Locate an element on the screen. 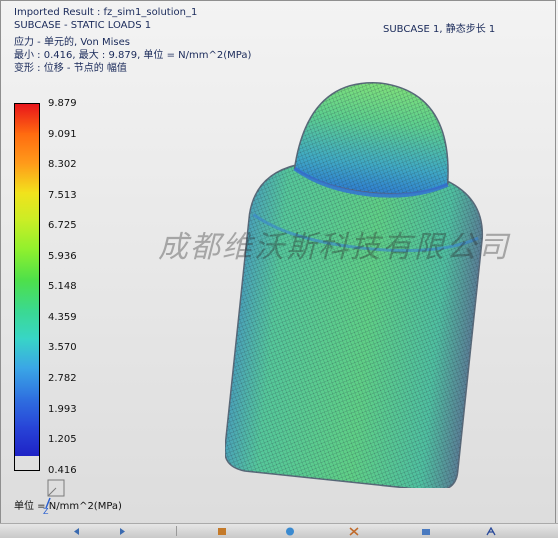  legend-tick-label: 2.782 is located at coordinates (62, 378).